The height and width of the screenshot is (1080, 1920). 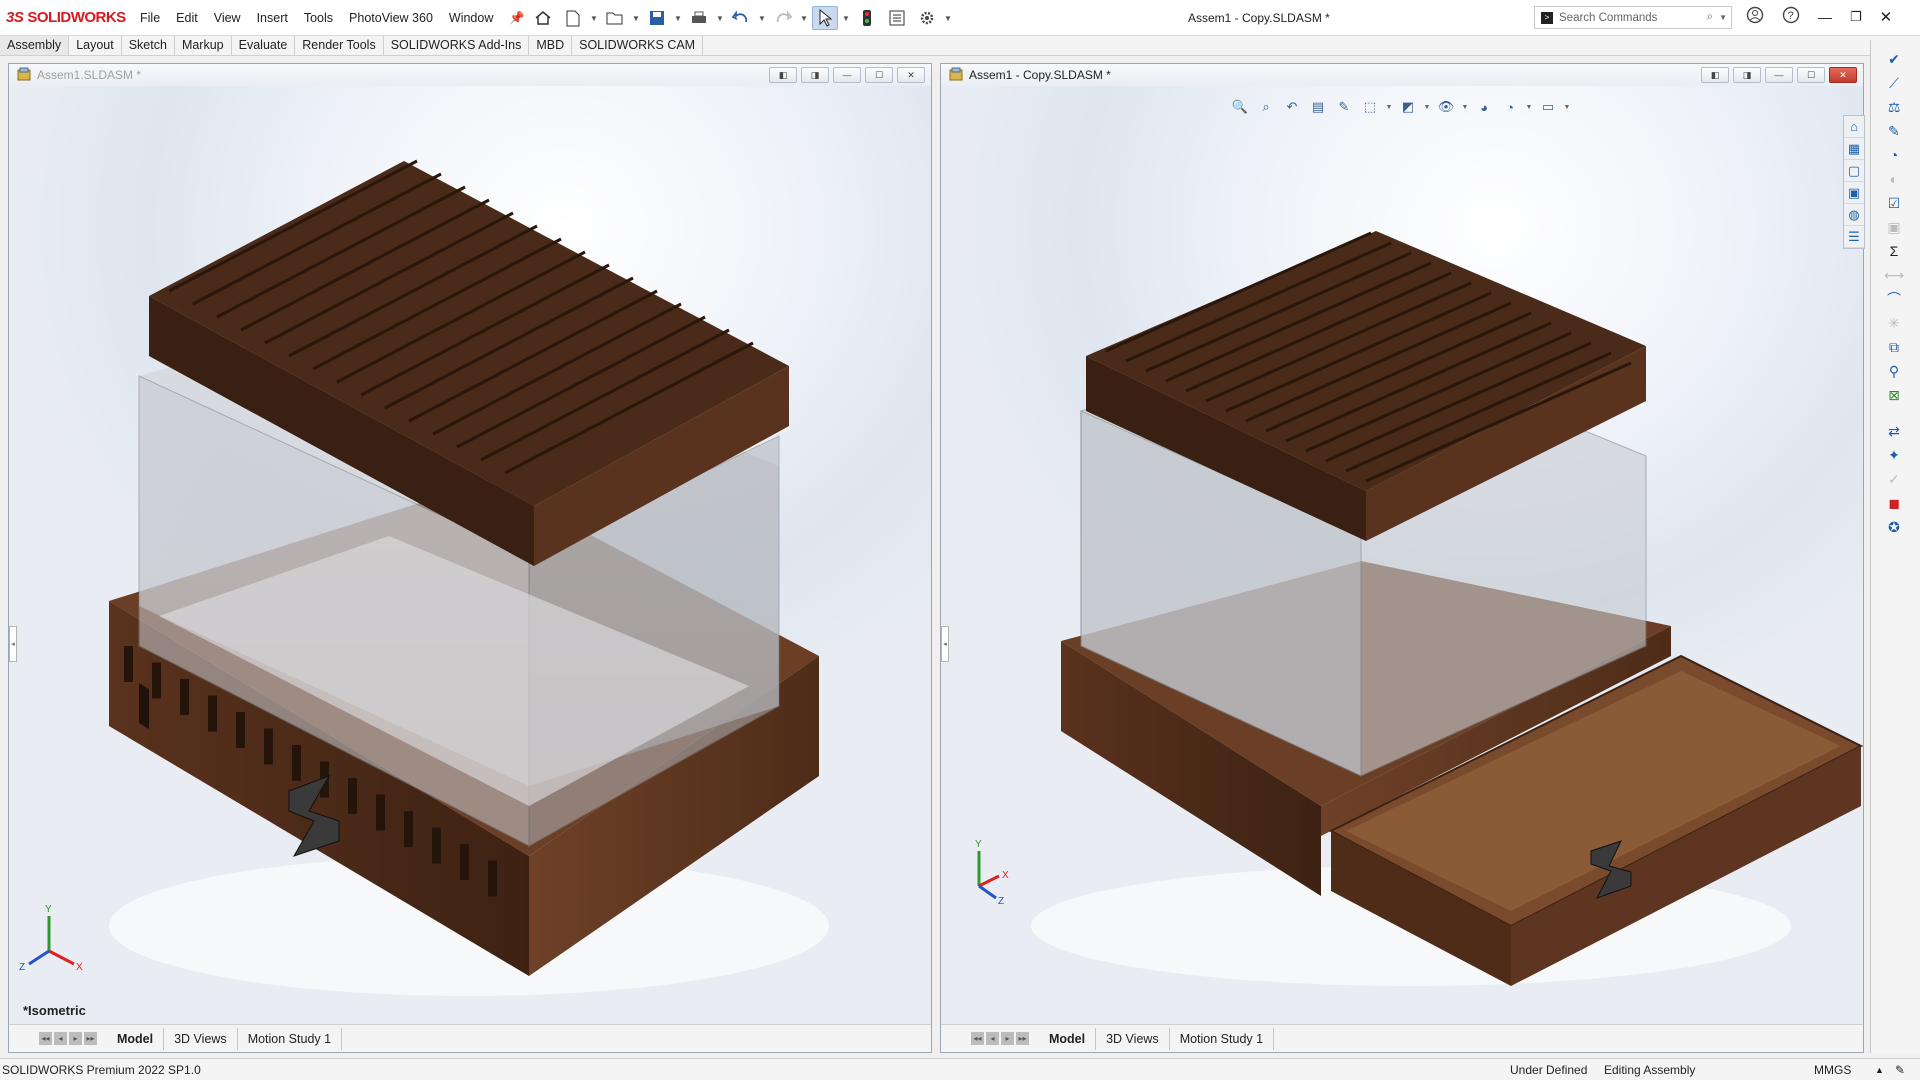 I want to click on zoom-to-area-icon: ⌕, so click(x=1266, y=107).